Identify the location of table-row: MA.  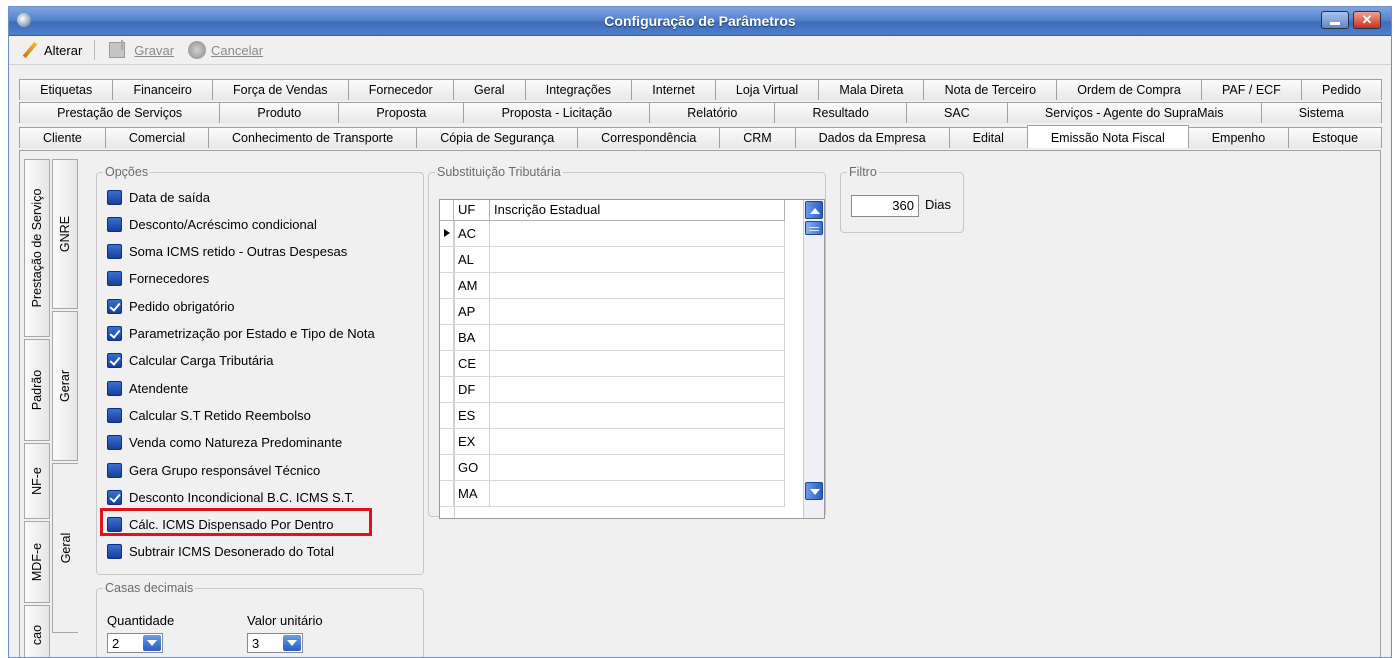
(612, 494).